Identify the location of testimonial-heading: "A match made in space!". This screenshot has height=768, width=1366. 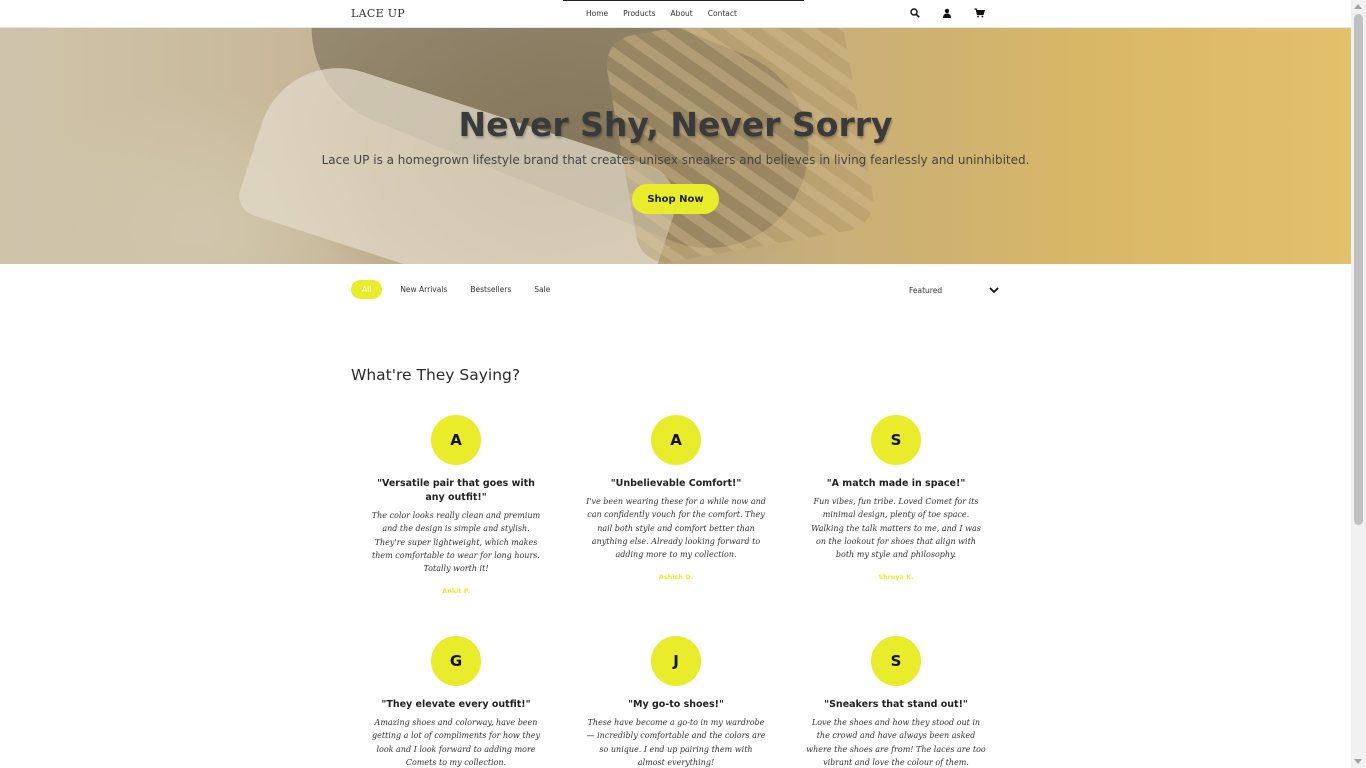
(896, 483).